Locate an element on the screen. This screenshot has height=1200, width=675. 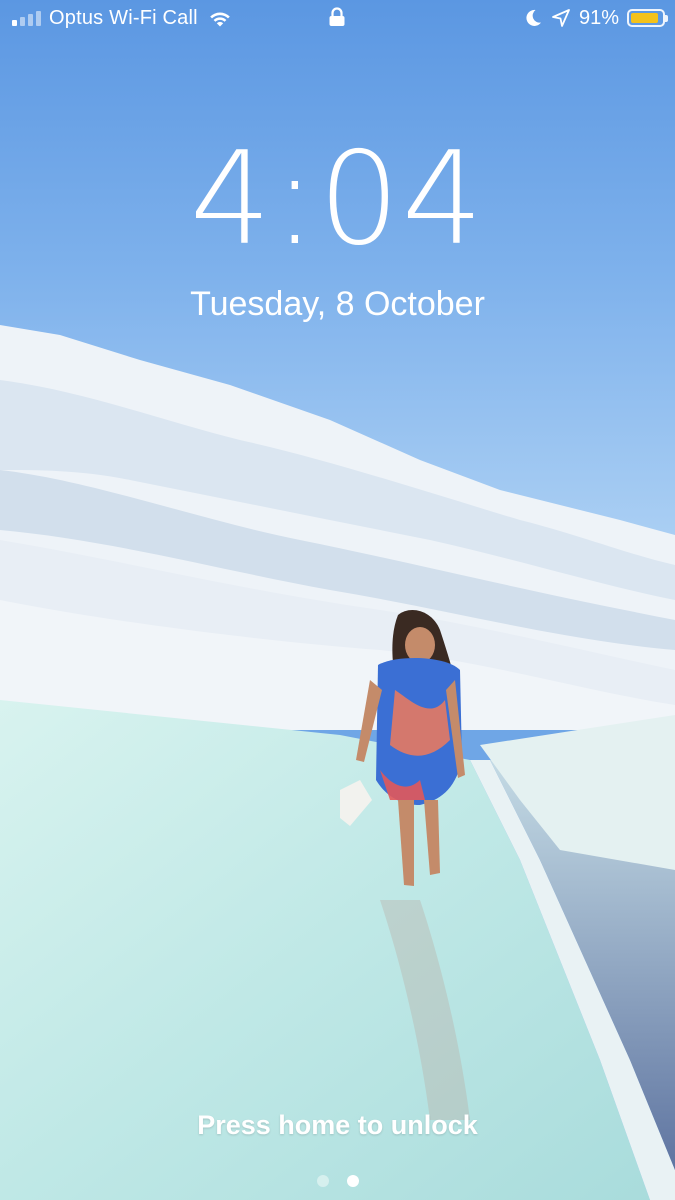
location-arrow-icon is located at coordinates (561, 18).